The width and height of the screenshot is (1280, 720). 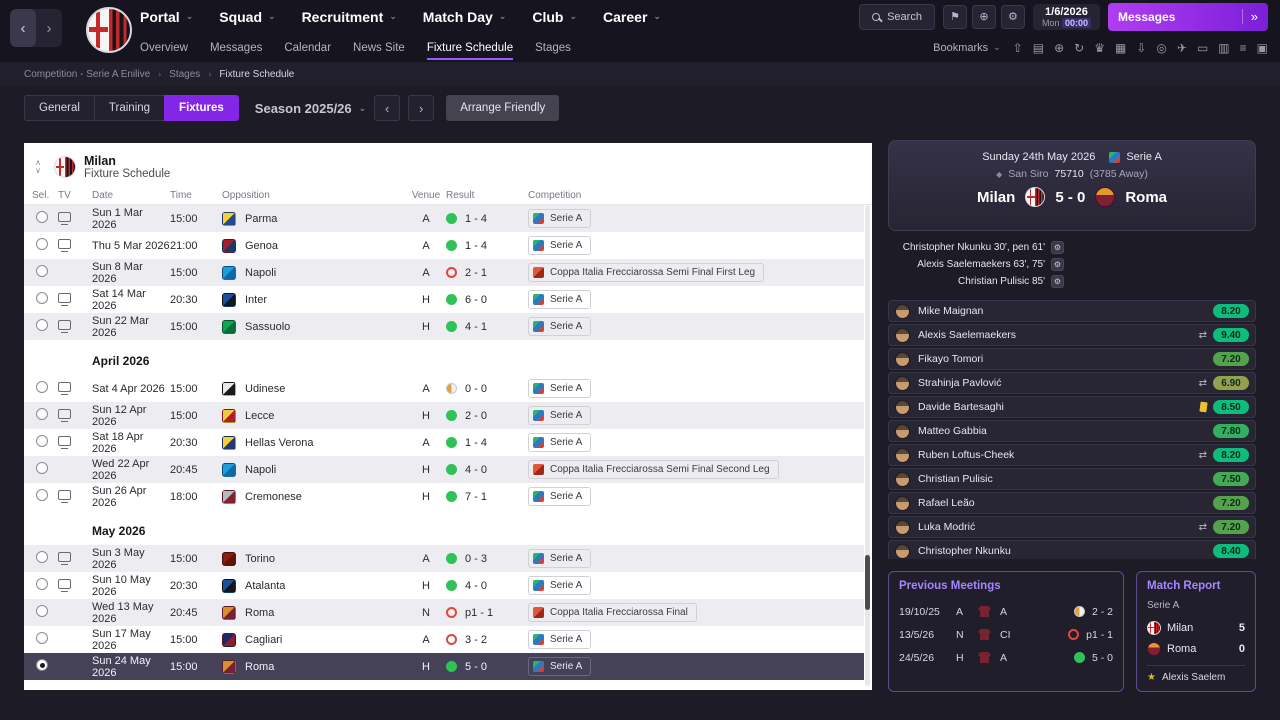 I want to click on result-icon-win, so click(x=451, y=326).